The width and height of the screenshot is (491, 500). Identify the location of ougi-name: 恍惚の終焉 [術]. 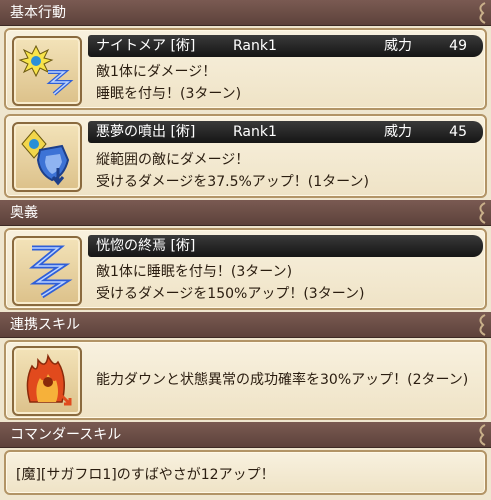
(146, 246).